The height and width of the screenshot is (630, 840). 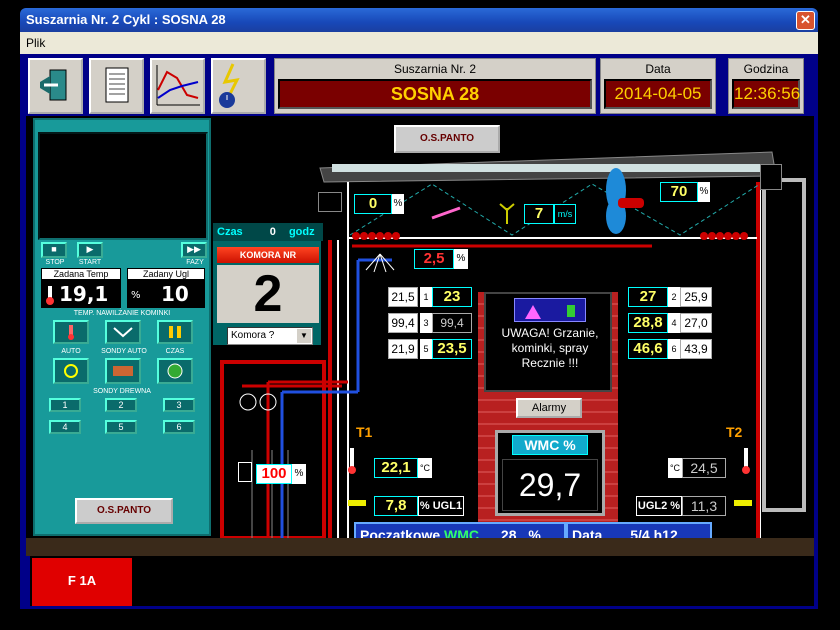 What do you see at coordinates (771, 177) in the screenshot?
I see `right-damper-icon` at bounding box center [771, 177].